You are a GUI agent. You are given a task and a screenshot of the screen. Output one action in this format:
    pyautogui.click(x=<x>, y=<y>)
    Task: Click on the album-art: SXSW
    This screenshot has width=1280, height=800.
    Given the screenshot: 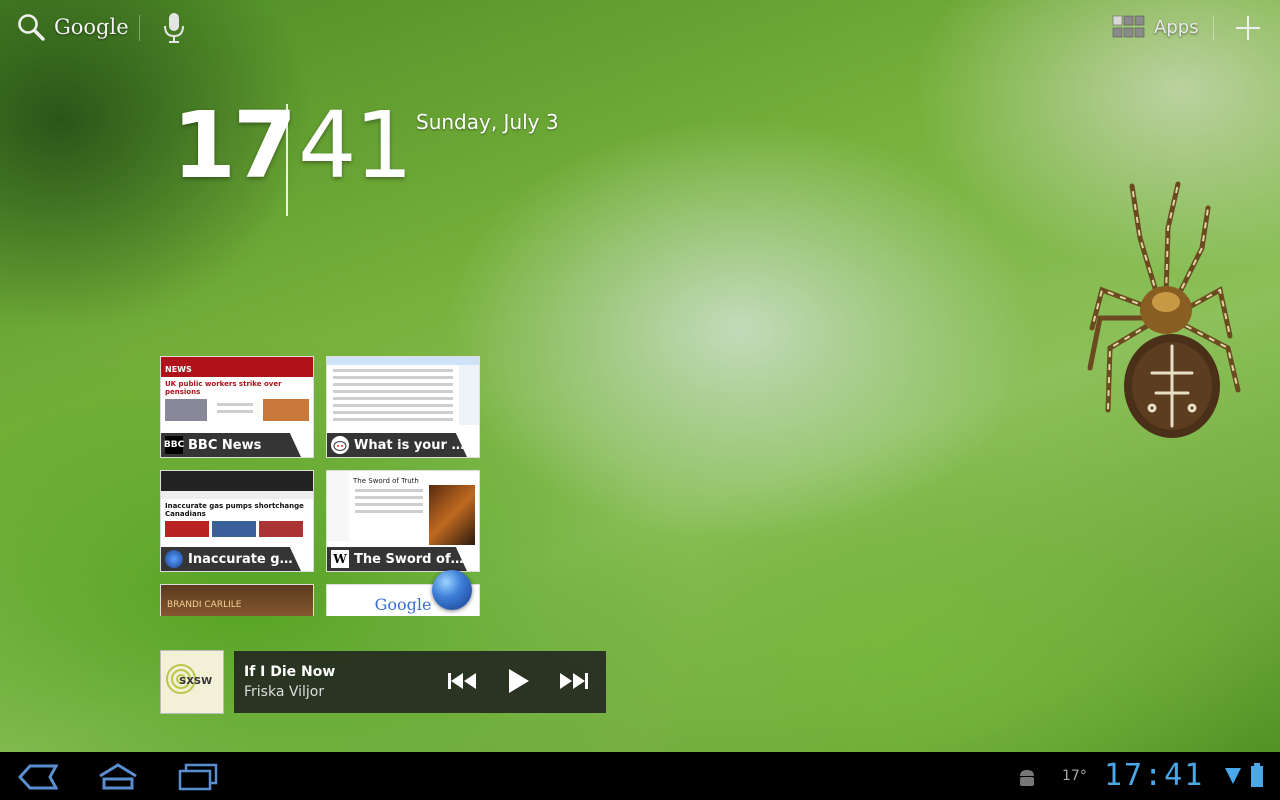 What is the action you would take?
    pyautogui.click(x=192, y=682)
    